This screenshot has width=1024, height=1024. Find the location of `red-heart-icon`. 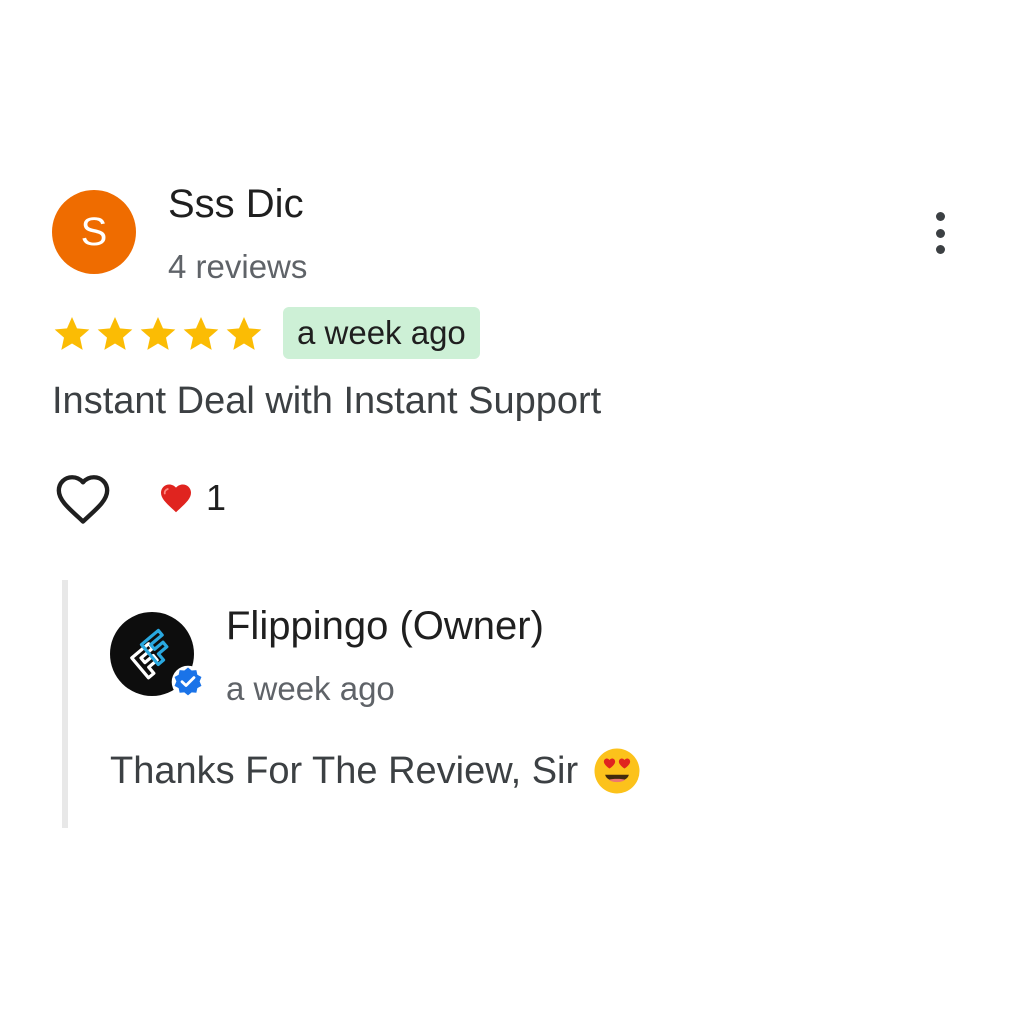

red-heart-icon is located at coordinates (176, 498).